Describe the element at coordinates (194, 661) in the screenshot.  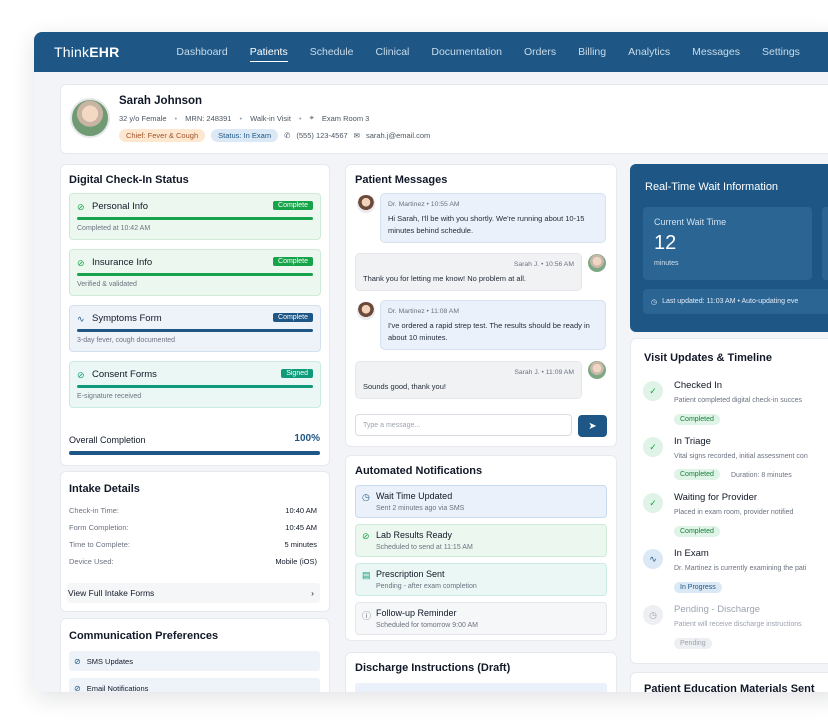
I see `pref-sms: ⊘ SMS Updates` at that location.